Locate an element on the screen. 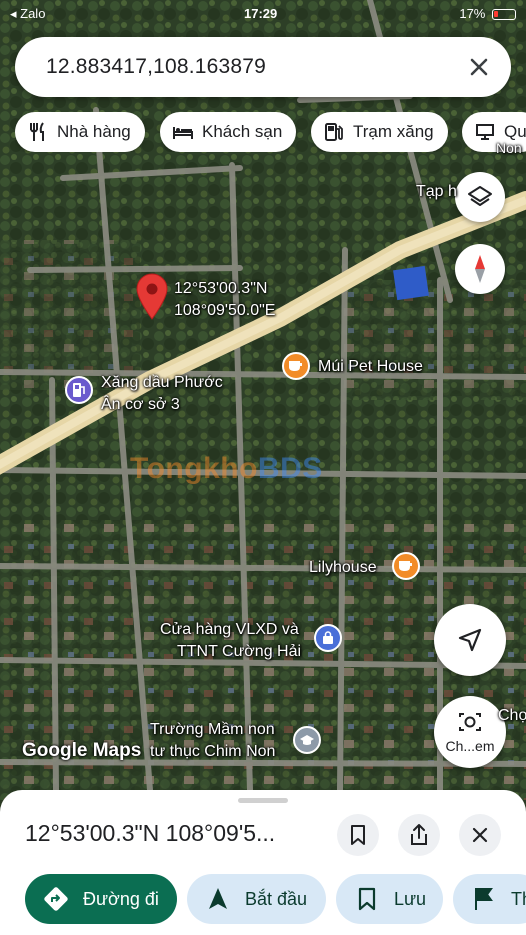 Image resolution: width=526 pixels, height=935 pixels. save-button: Lưu is located at coordinates (389, 899).